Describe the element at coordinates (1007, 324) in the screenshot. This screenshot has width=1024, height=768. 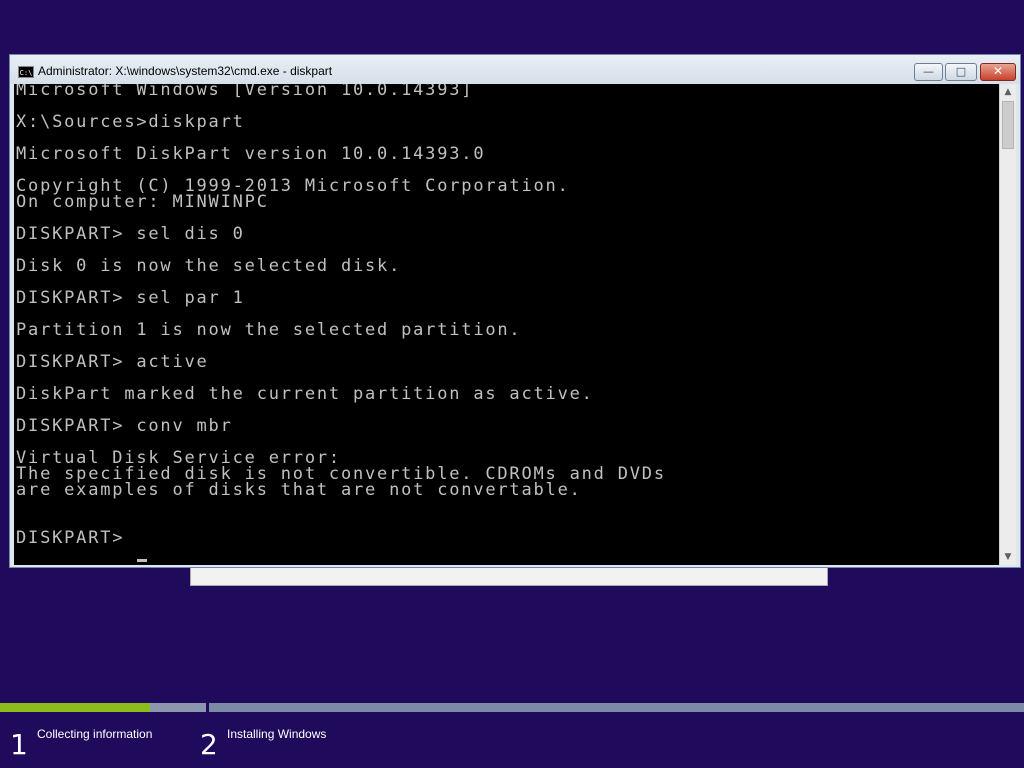
I see `vertical-scrollbar: ▲ ▼` at that location.